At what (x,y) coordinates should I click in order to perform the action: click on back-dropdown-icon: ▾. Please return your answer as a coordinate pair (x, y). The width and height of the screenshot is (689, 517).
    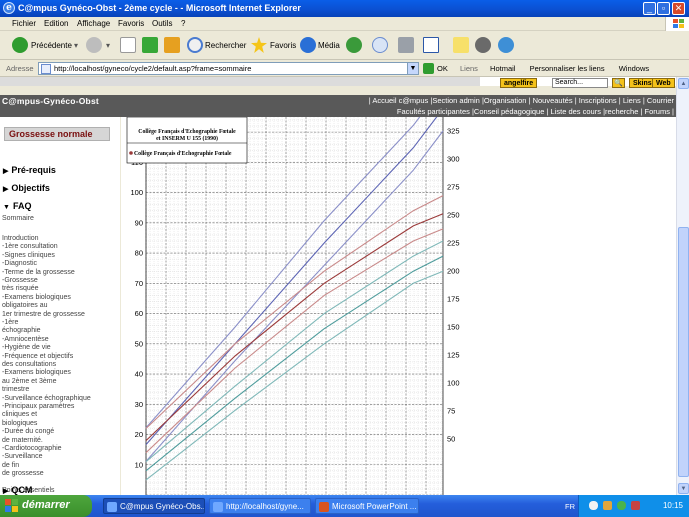
    Looking at the image, I should click on (76, 45).